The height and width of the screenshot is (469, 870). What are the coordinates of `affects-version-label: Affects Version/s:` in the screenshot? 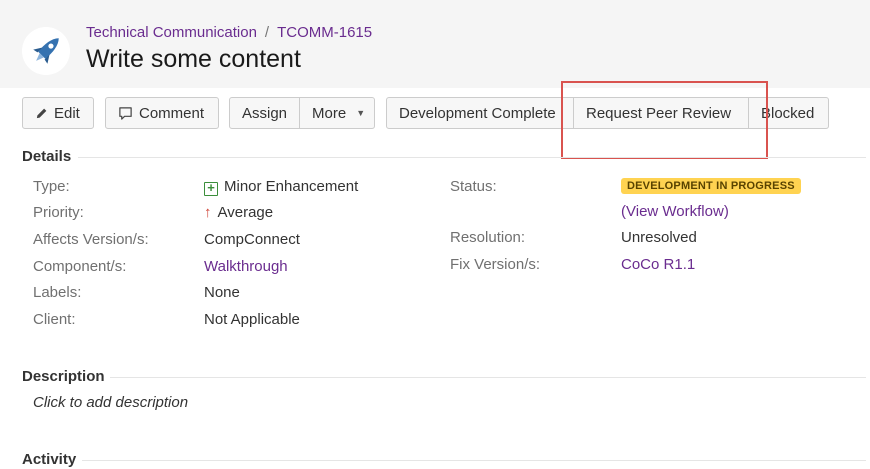 It's located at (91, 239).